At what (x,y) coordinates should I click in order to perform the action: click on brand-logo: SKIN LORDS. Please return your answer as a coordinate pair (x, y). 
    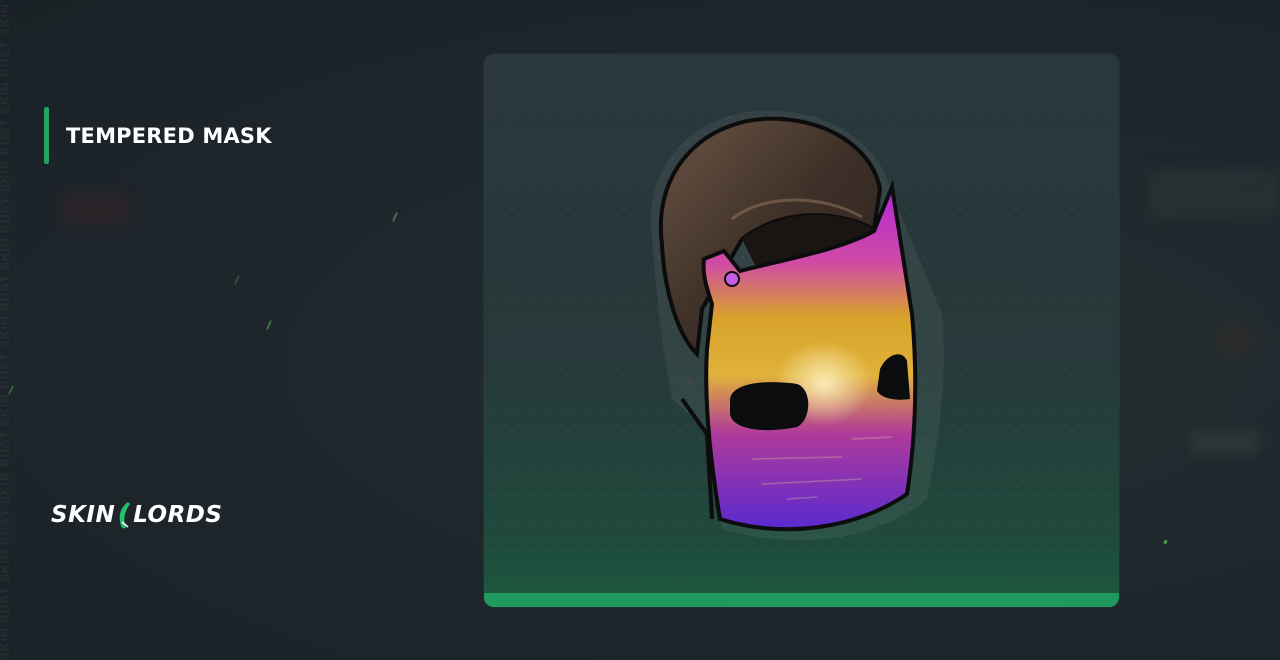
    Looking at the image, I should click on (136, 515).